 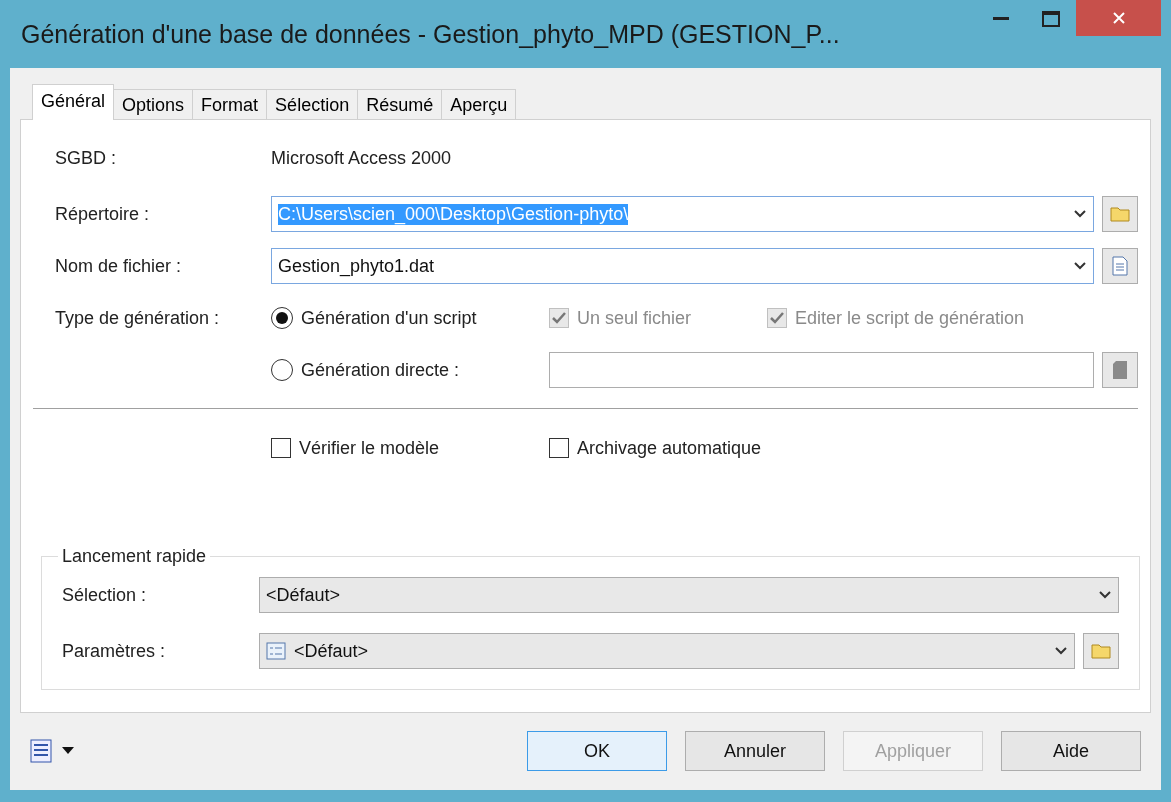 What do you see at coordinates (1071, 751) in the screenshot?
I see `dialog-button: Aide` at bounding box center [1071, 751].